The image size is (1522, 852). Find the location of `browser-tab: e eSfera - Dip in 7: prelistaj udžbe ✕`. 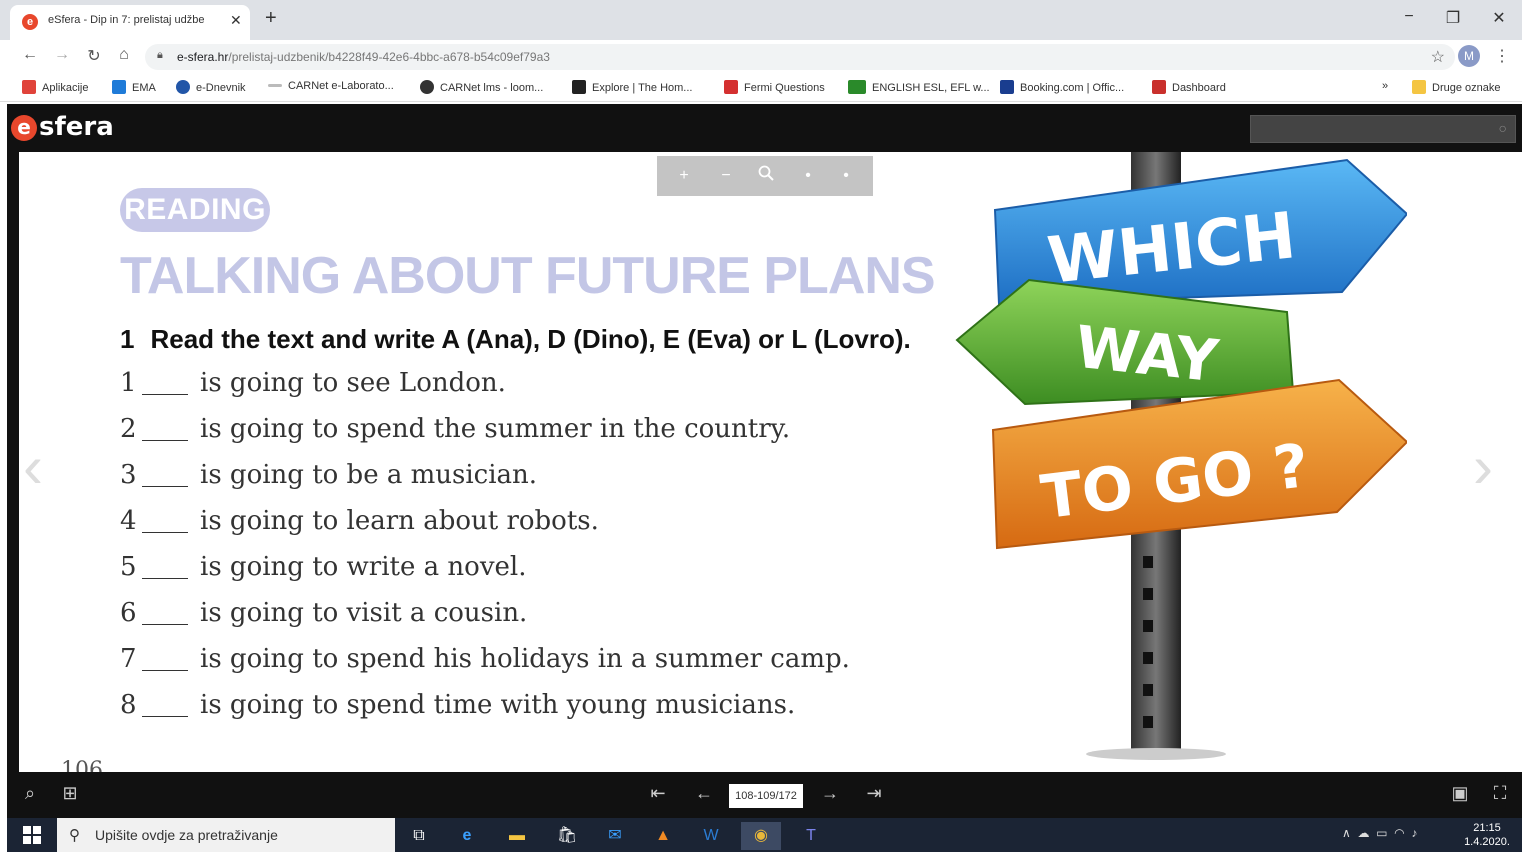

browser-tab: e eSfera - Dip in 7: prelistaj udžbe ✕ is located at coordinates (130, 22).